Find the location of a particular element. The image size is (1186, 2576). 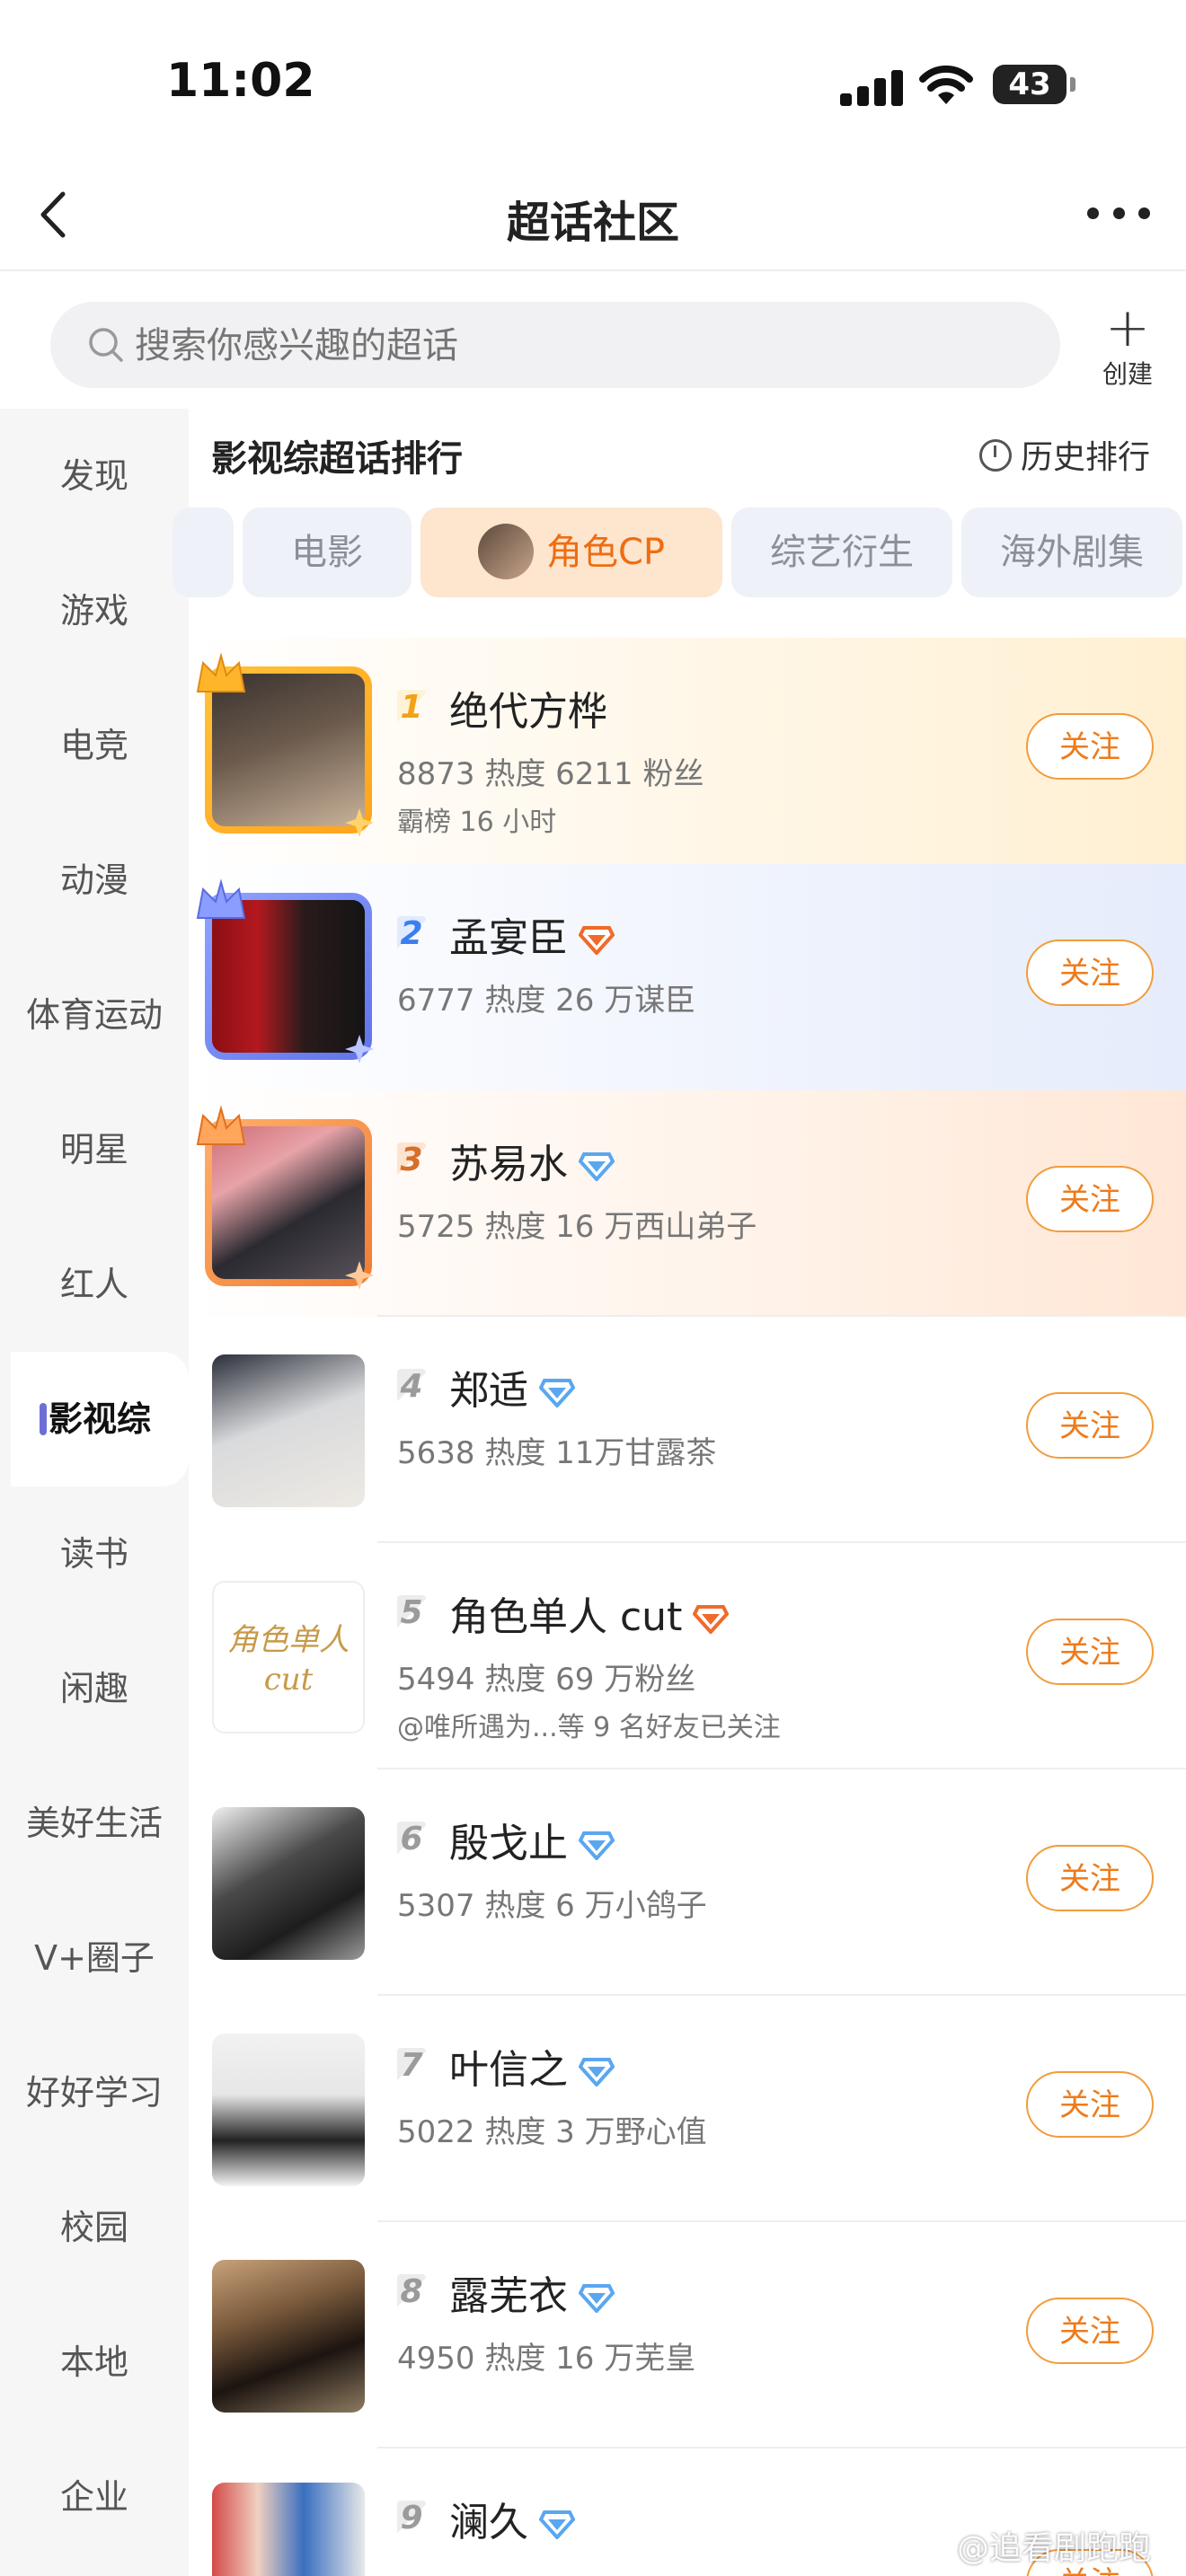

item-name: 叶信之 is located at coordinates (532, 2066).